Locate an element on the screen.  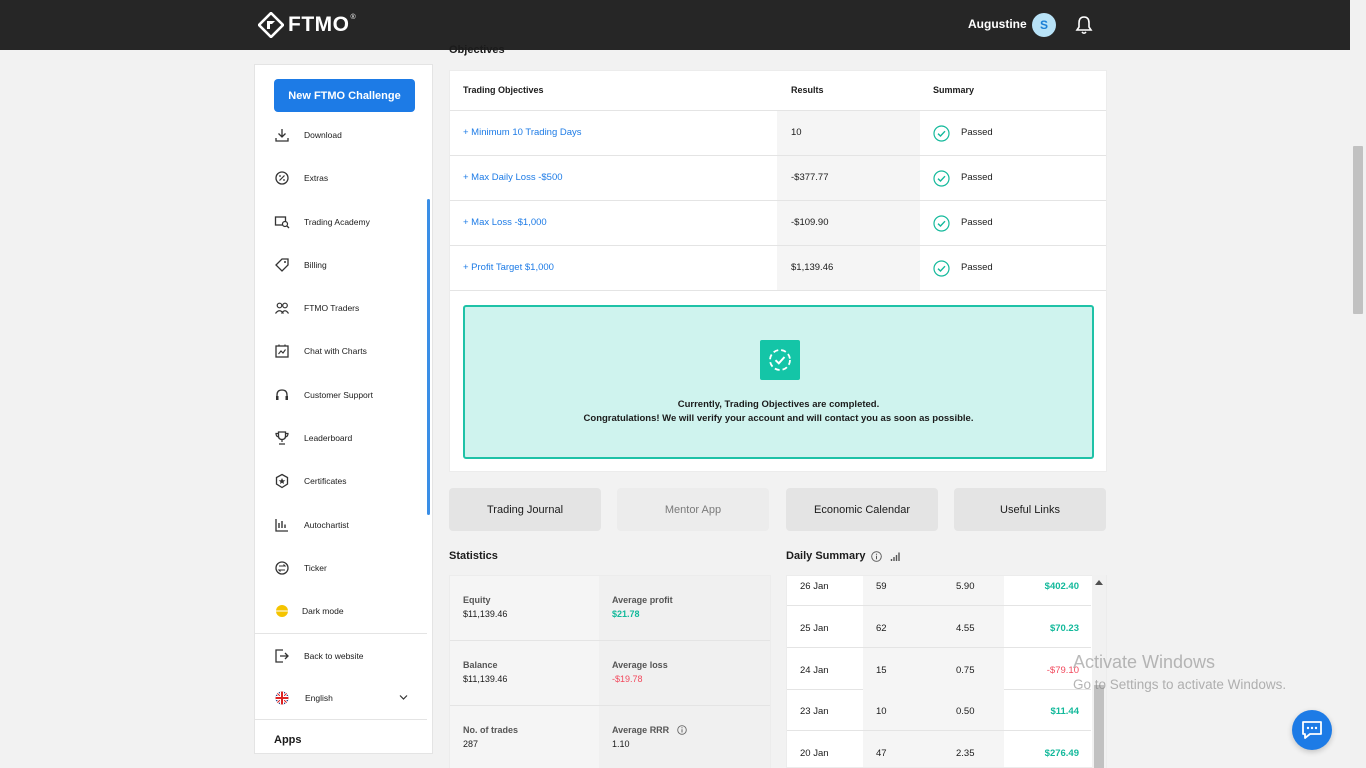
stat-value: $11,139.46 is located at coordinates (485, 614).